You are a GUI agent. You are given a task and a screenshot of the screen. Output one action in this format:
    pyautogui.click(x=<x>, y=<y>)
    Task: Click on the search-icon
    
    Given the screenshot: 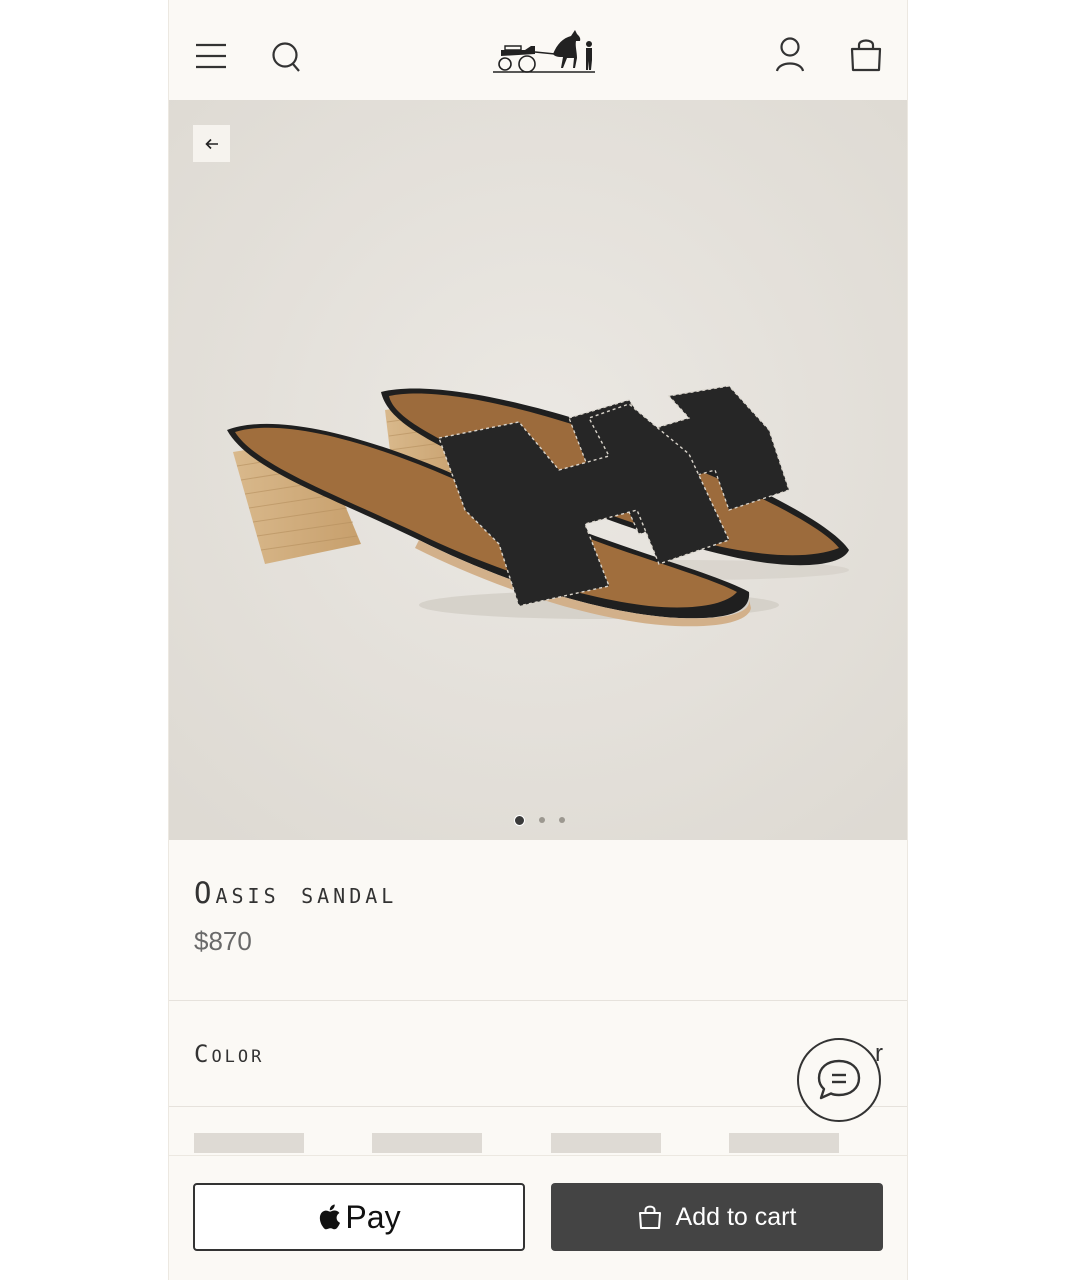 What is the action you would take?
    pyautogui.click(x=286, y=56)
    